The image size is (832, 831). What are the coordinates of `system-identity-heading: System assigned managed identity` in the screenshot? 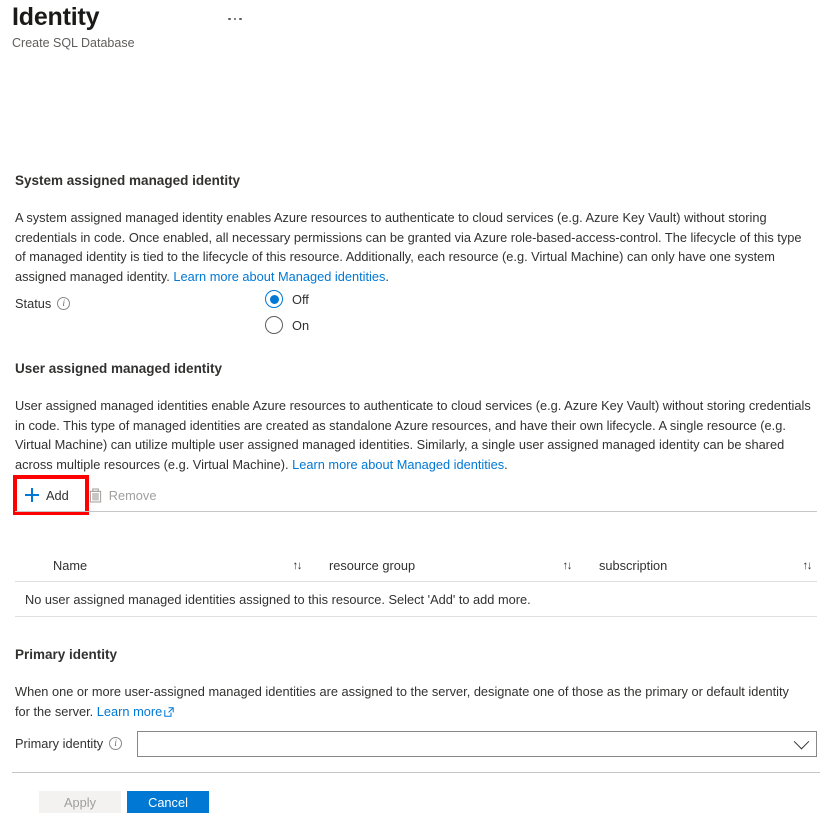 It's located at (128, 180).